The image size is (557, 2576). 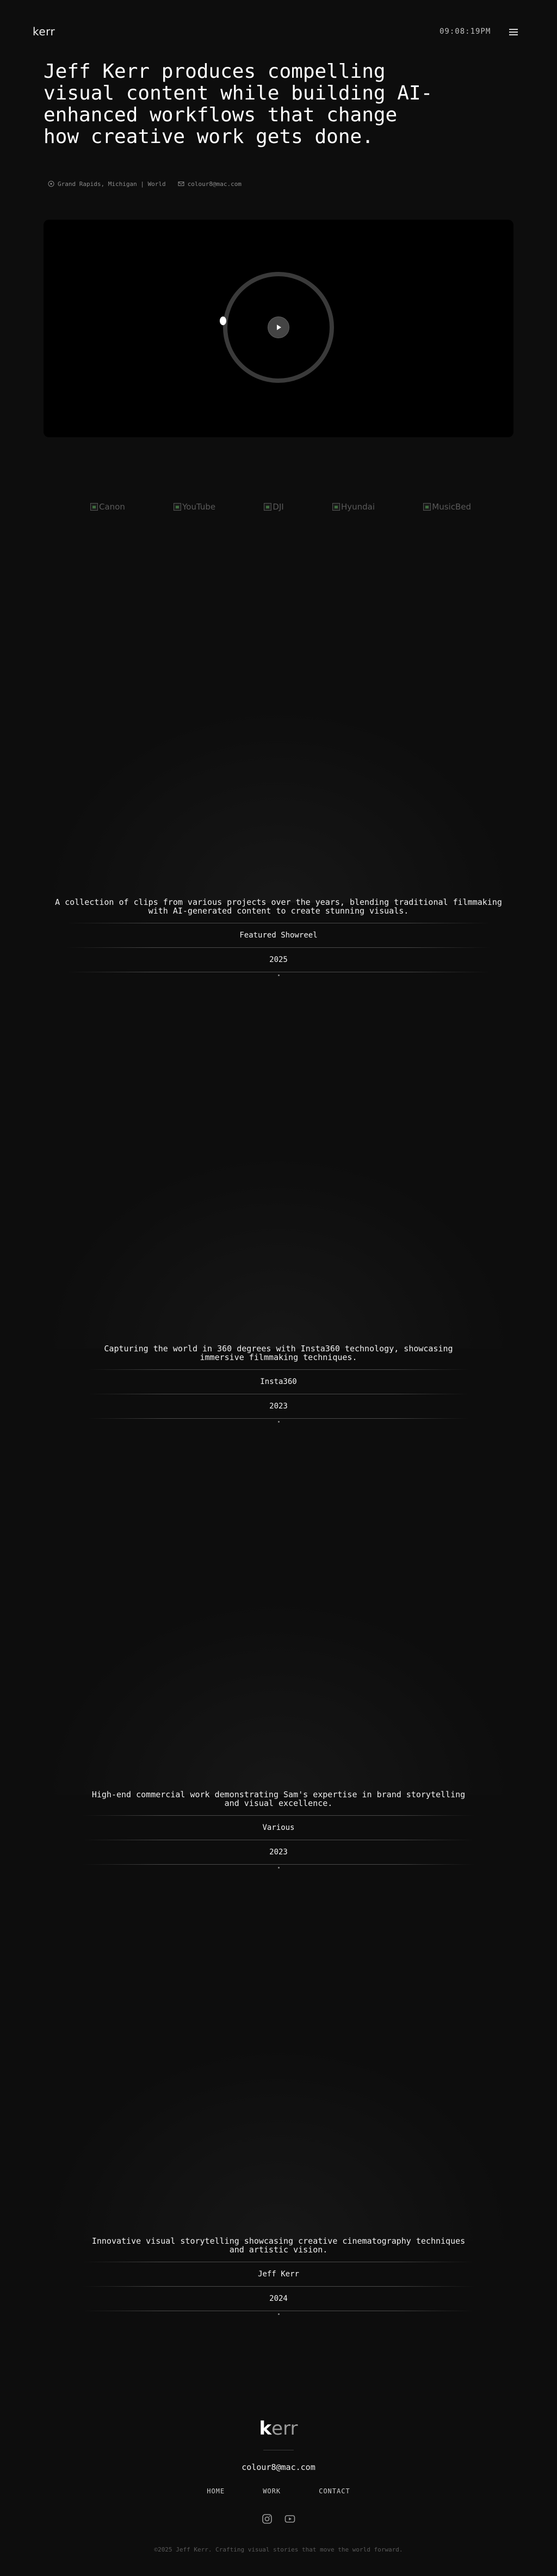 I want to click on location-text: Grand Rapids, Michigan | World, so click(x=112, y=184).